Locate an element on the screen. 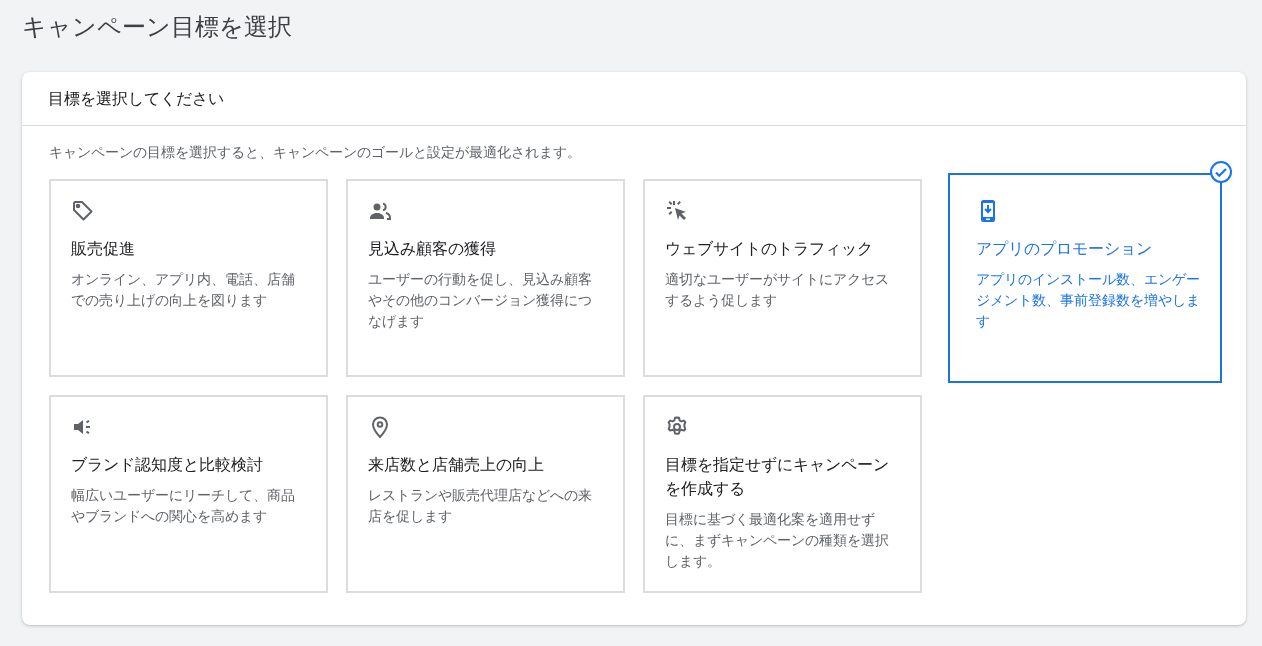 The height and width of the screenshot is (646, 1262). goal-tile: 目標を指定せずにキャンペーンを作成する 目標に基づく最適化案を適用せずに、まずキャンペーンの種類を選択します。 is located at coordinates (782, 494).